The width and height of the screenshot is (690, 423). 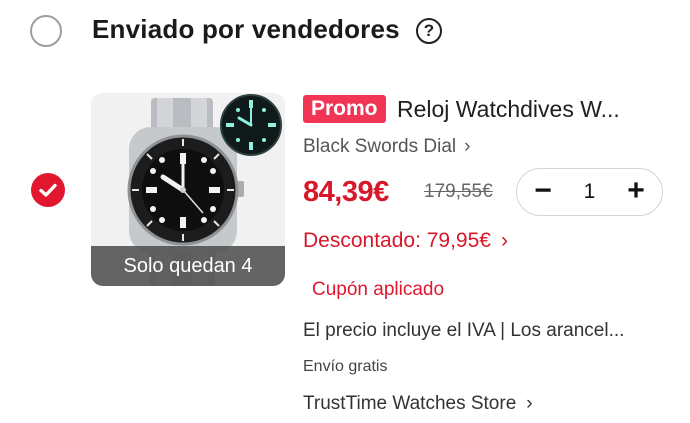 I want to click on store-link: TrustTime Watches Store ›, so click(x=418, y=404).